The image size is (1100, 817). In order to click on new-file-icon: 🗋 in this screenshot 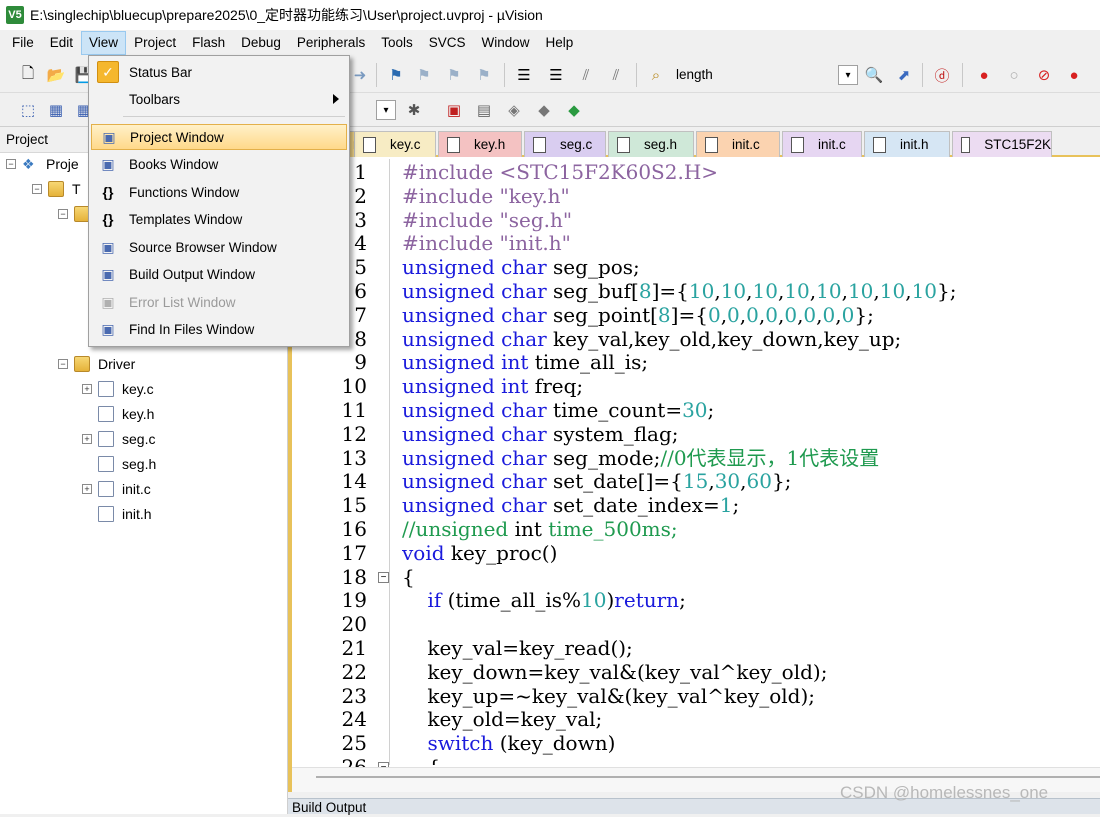, I will do `click(28, 75)`.